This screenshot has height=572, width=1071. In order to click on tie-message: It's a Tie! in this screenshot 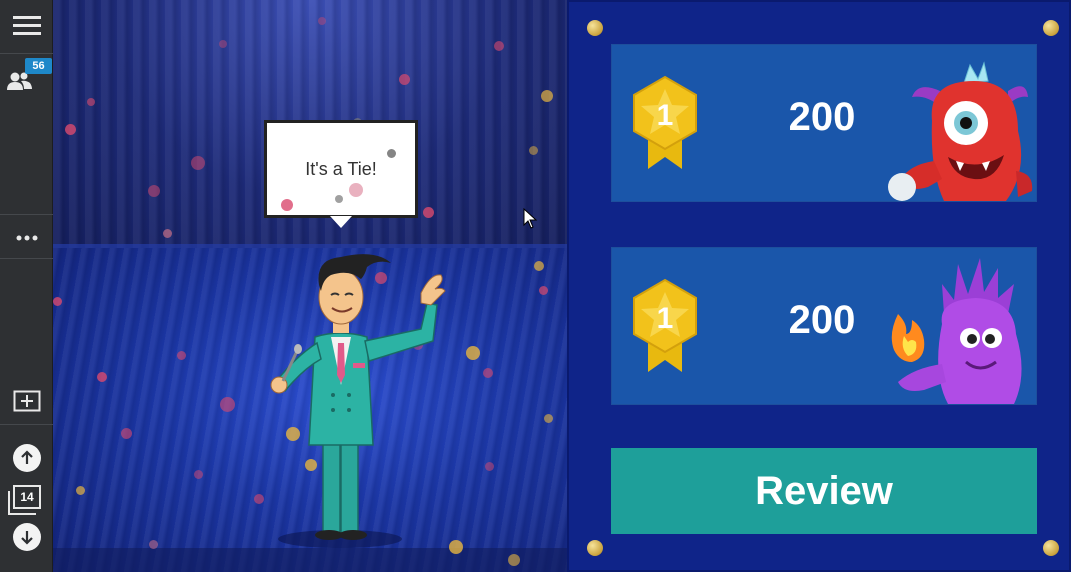, I will do `click(341, 168)`.